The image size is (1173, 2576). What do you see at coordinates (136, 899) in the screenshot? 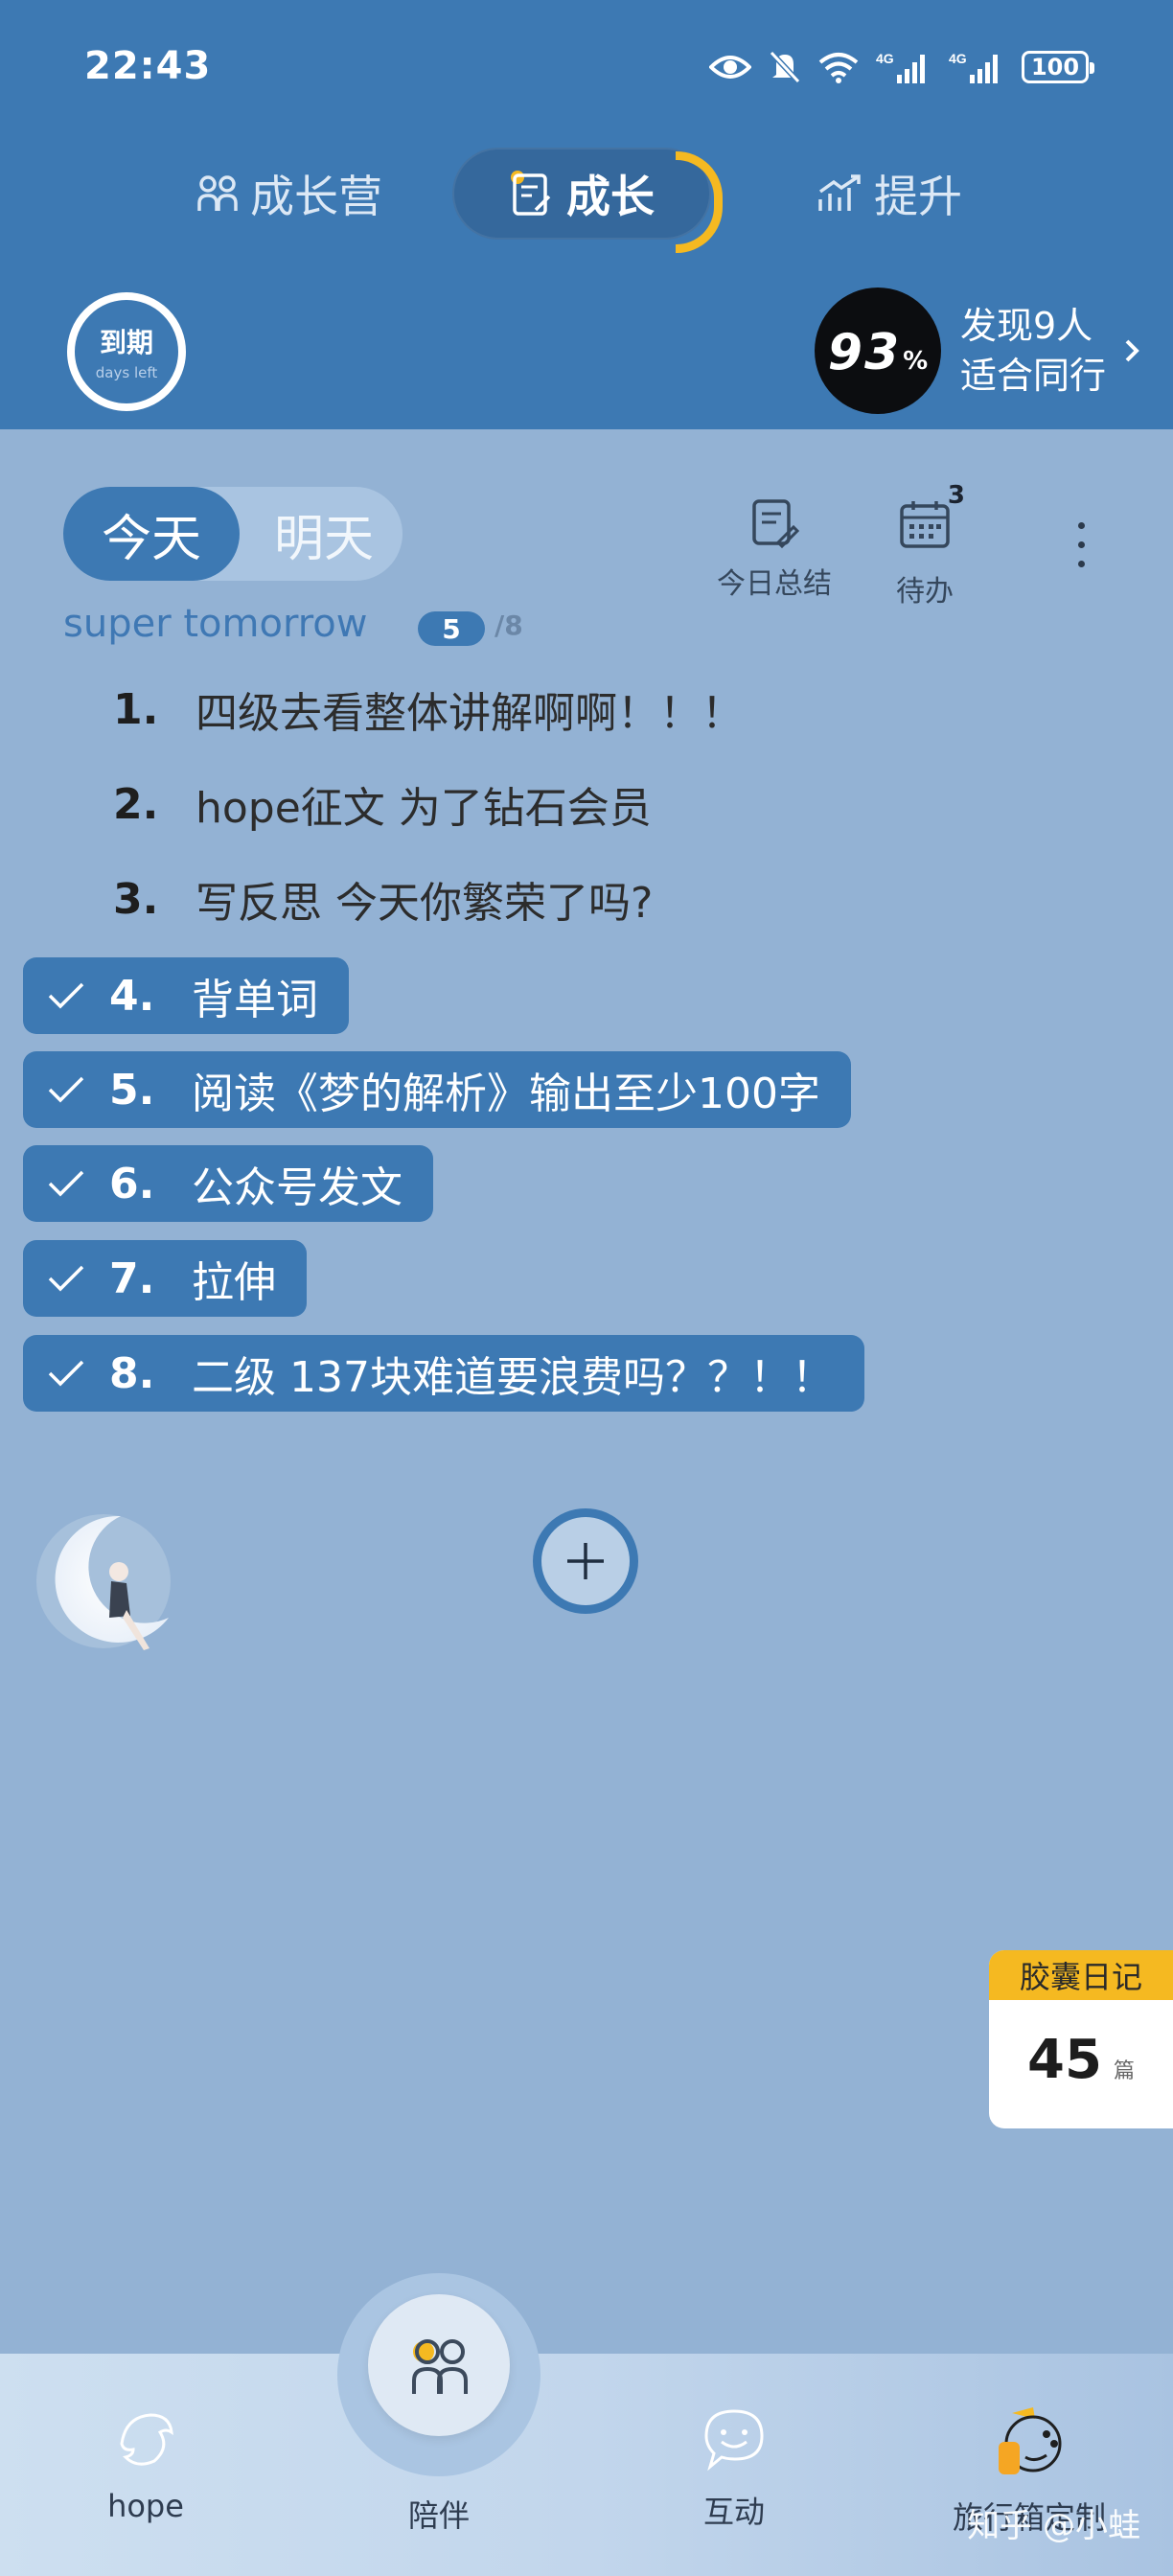
I see `task-number: 3.` at bounding box center [136, 899].